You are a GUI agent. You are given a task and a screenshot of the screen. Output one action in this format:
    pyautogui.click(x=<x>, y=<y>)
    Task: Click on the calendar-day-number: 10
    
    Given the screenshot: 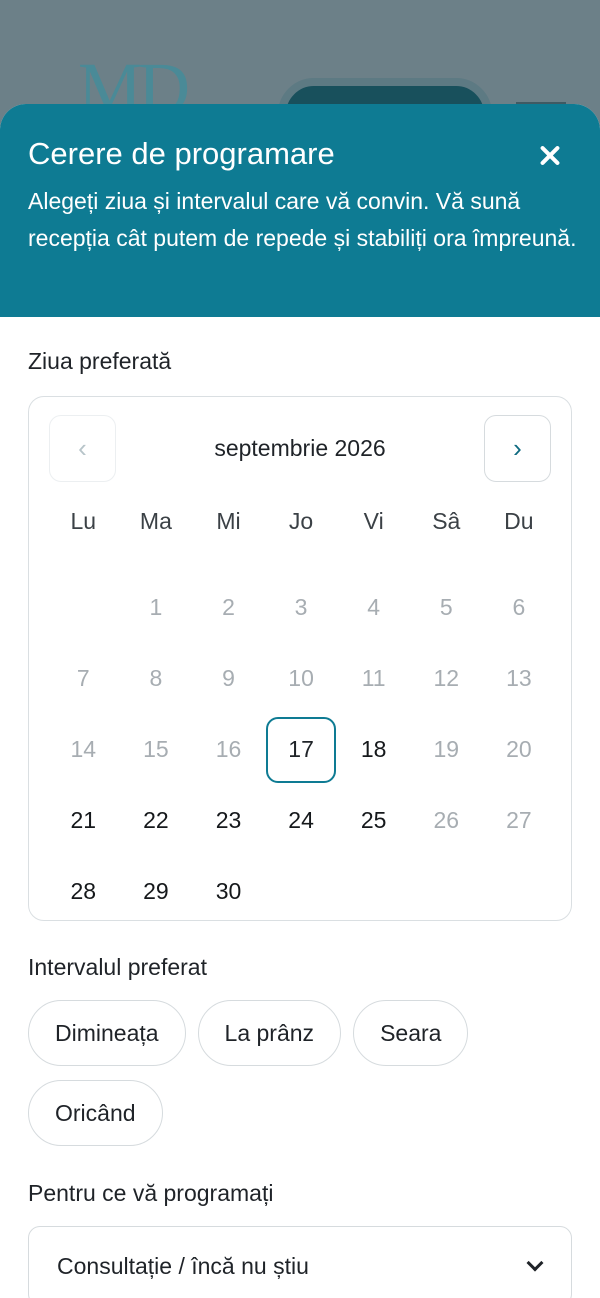 What is the action you would take?
    pyautogui.click(x=301, y=678)
    